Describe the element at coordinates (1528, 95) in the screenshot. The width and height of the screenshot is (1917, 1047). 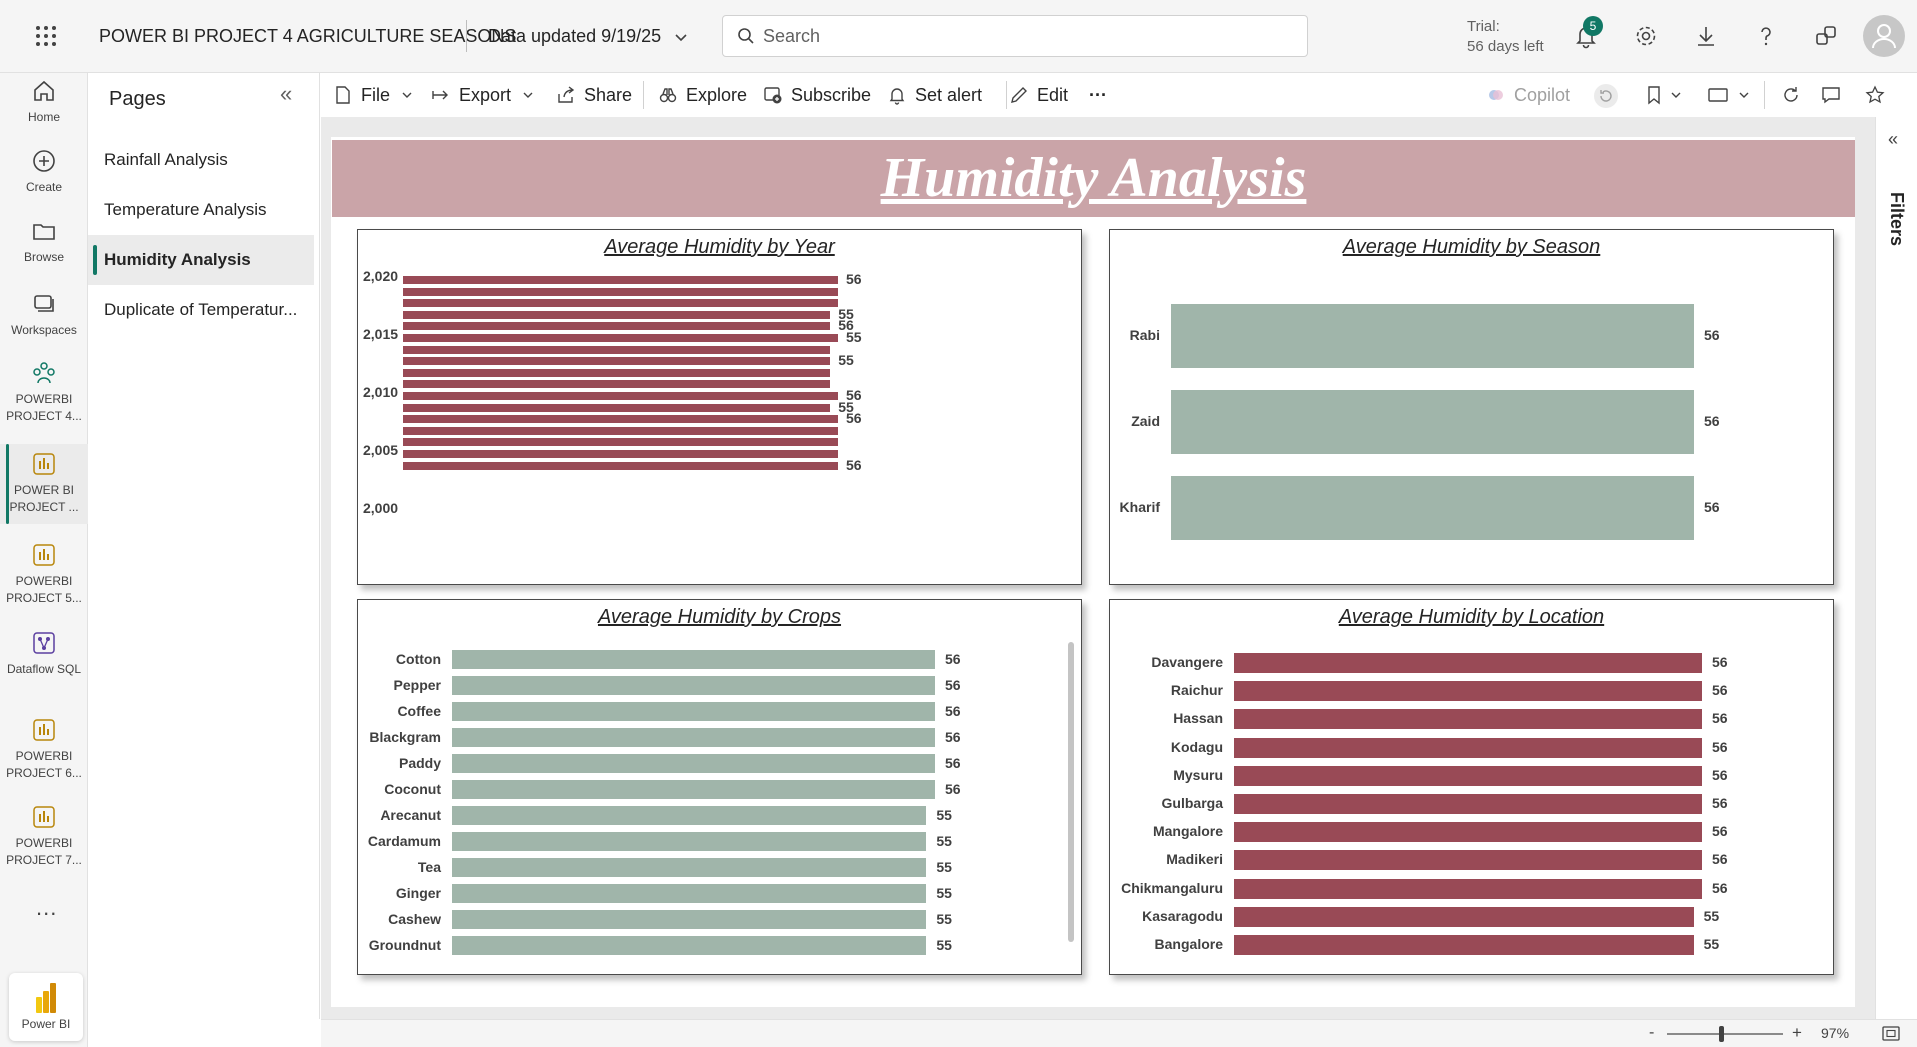
I see `copilot-button: Copilot` at that location.